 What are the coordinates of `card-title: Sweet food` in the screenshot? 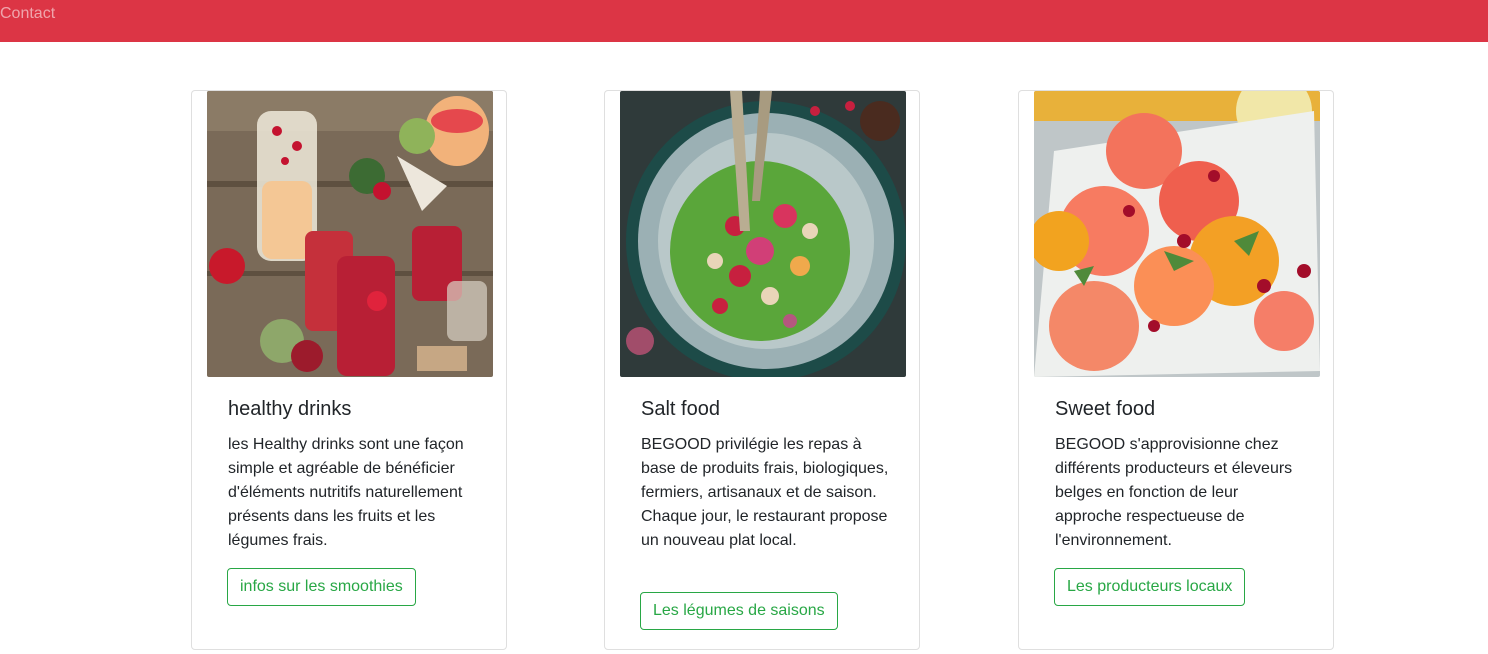 It's located at (1105, 409).